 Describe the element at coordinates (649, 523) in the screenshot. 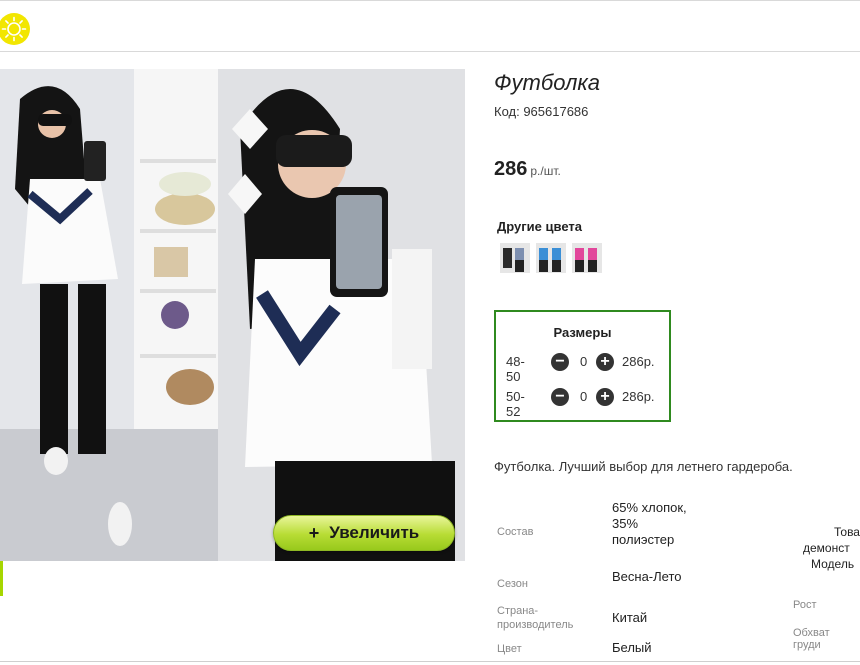

I see `spec-value: 65% хлопок, 35% полиэстер` at that location.